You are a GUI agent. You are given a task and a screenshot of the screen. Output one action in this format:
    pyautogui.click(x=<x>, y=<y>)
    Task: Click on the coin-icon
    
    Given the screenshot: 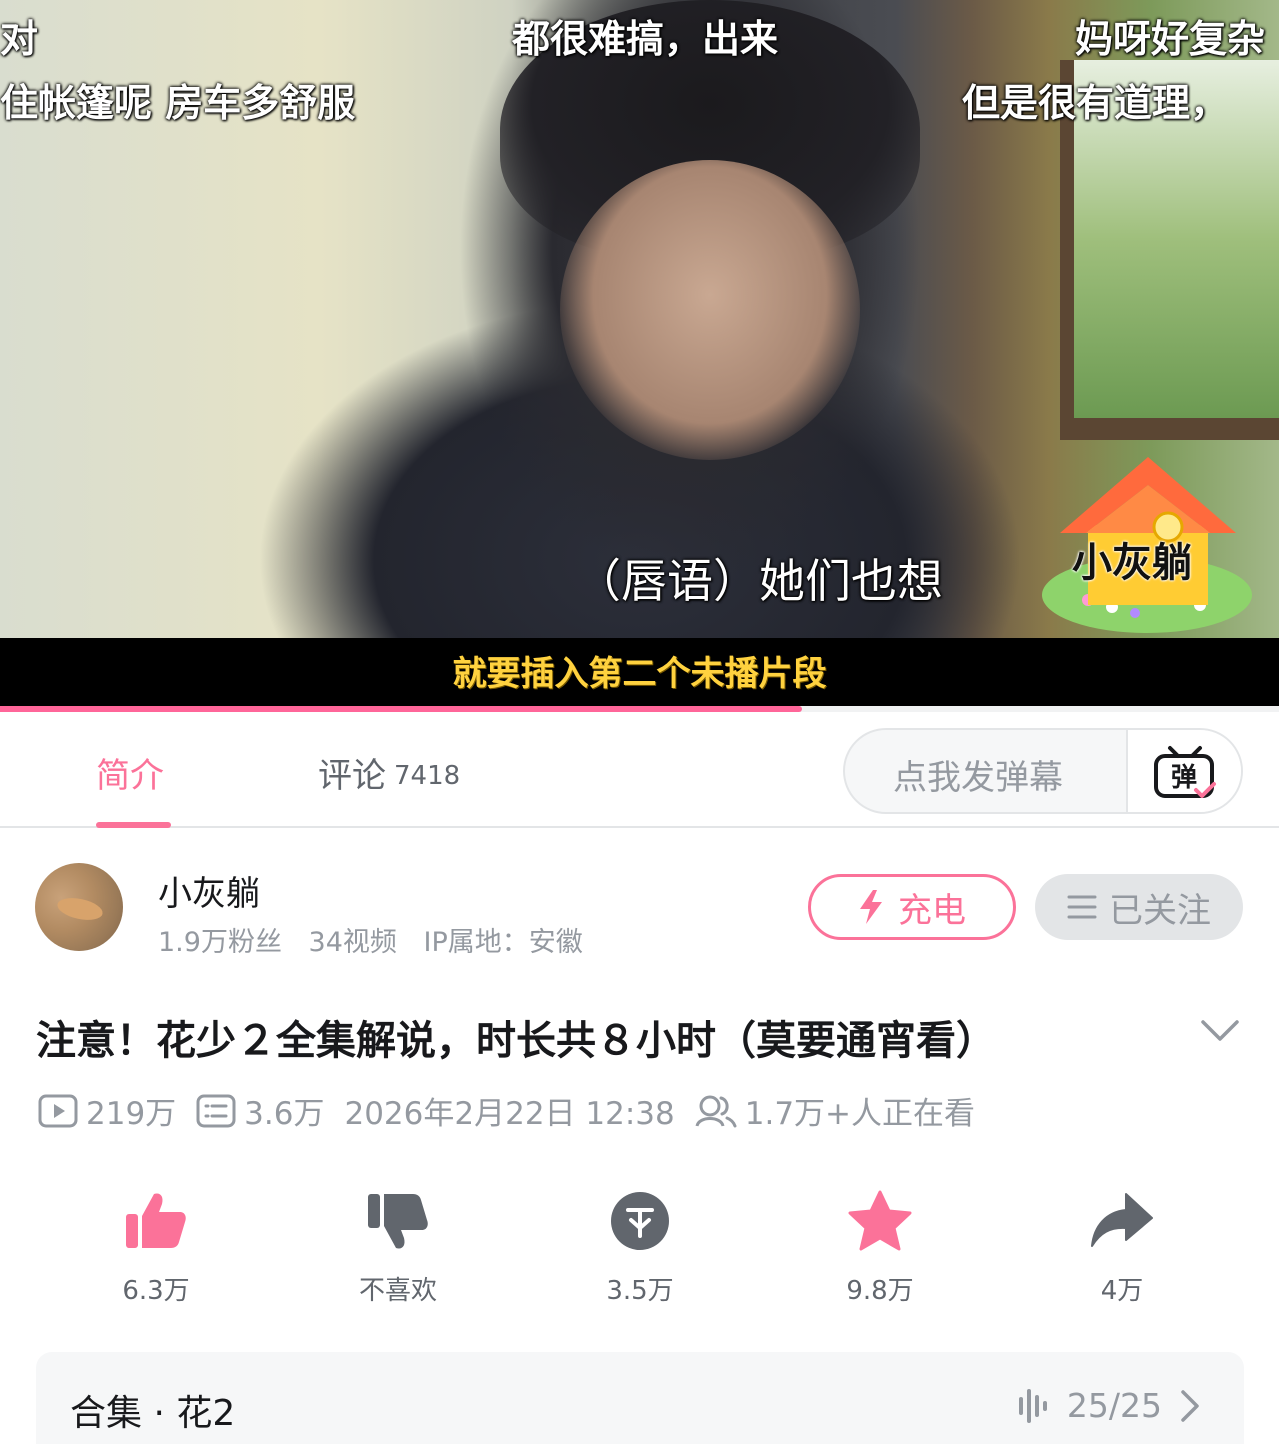 What is the action you would take?
    pyautogui.click(x=640, y=1221)
    